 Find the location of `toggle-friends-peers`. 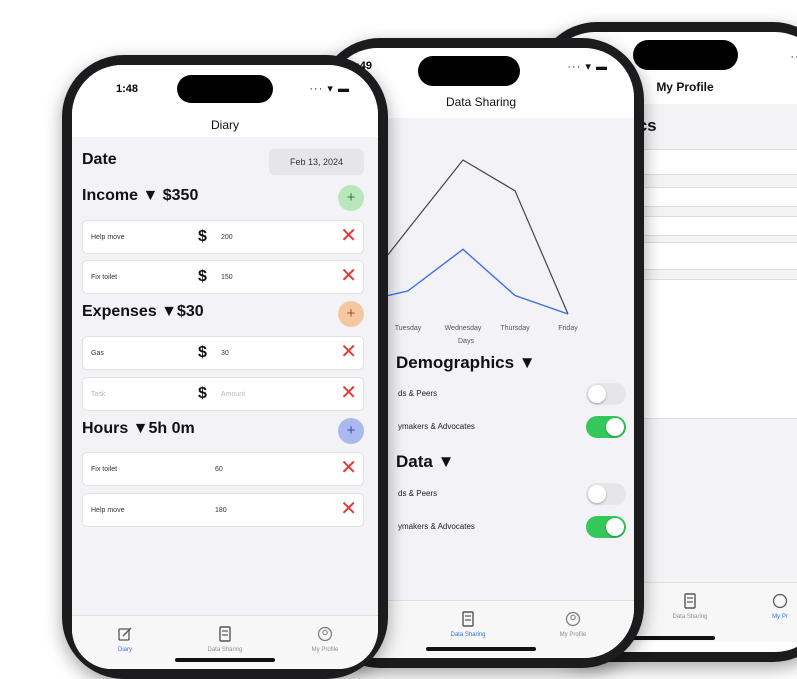

toggle-friends-peers is located at coordinates (606, 394).